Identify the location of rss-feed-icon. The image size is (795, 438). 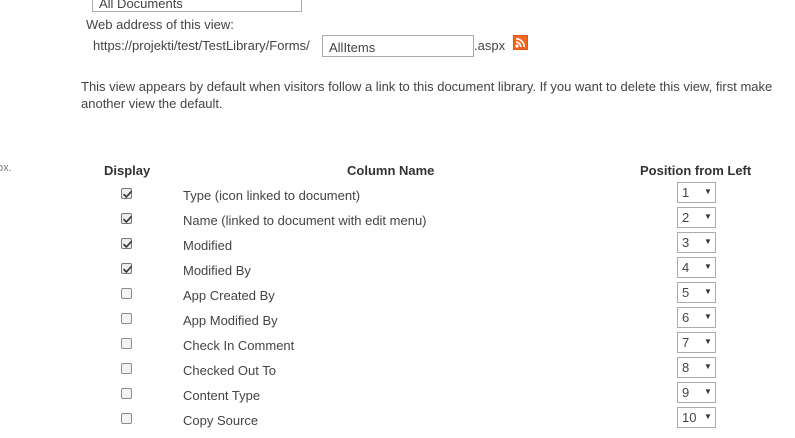
(520, 42).